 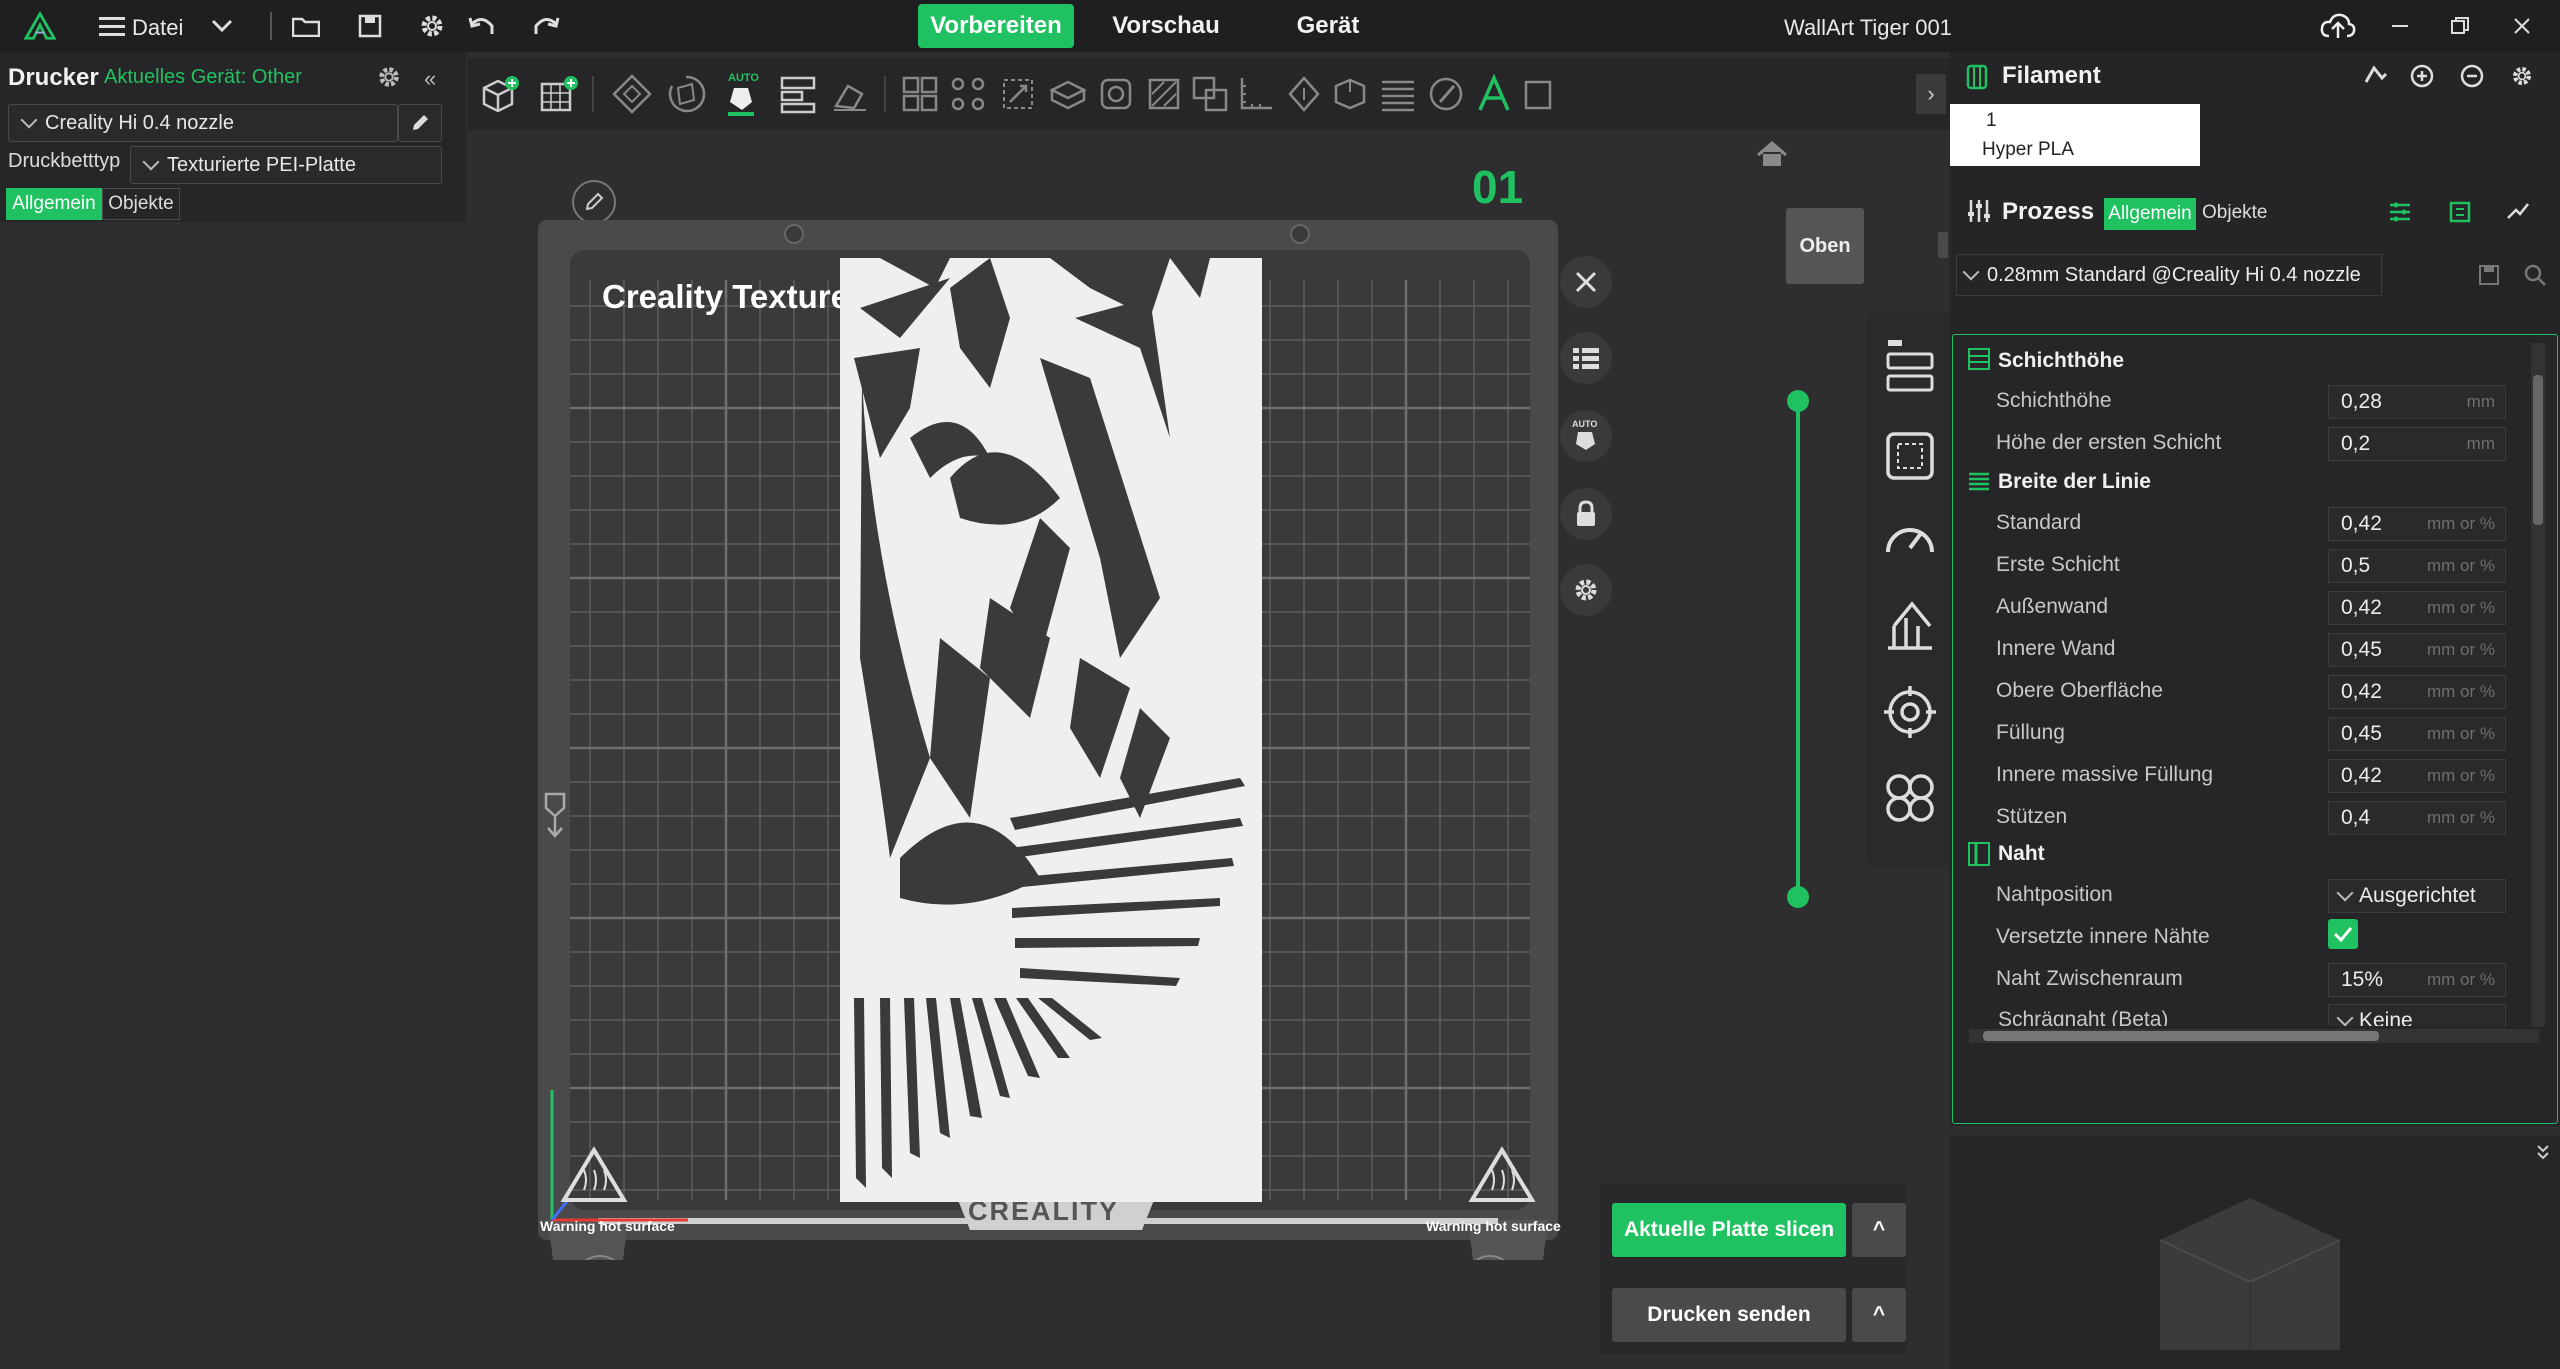 I want to click on layer-slider-bottom-handle, so click(x=1798, y=897).